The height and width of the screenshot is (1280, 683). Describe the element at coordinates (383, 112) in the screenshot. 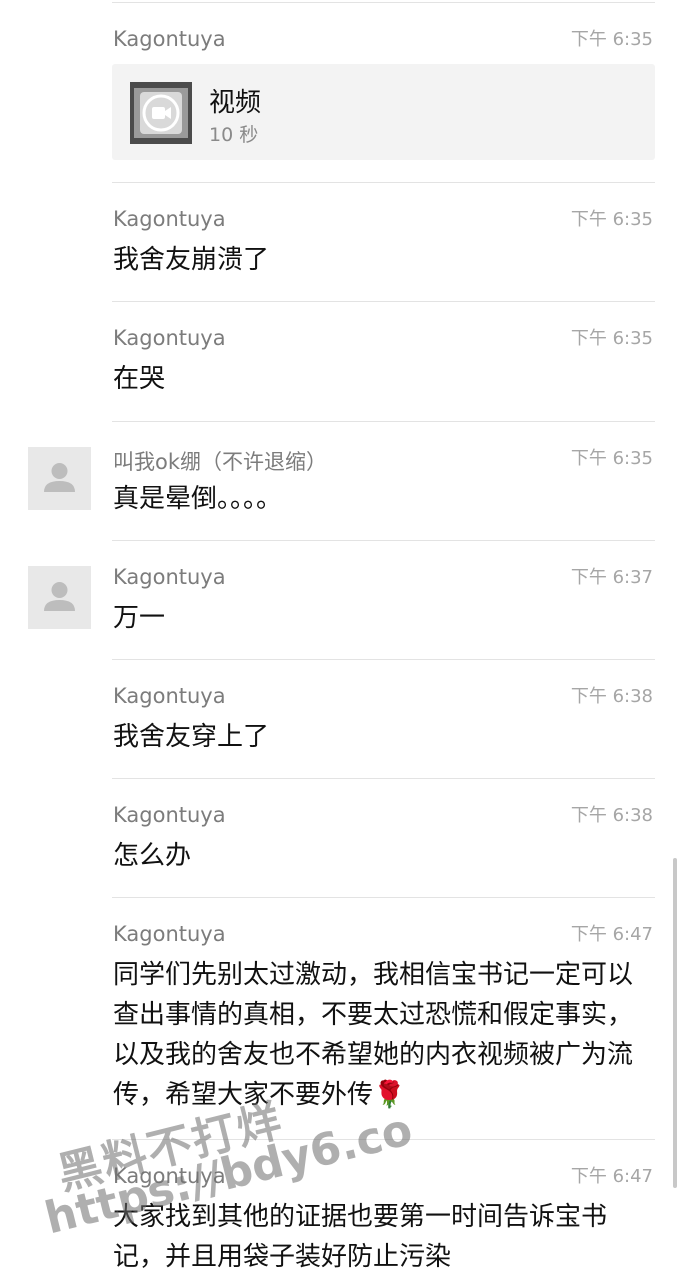

I see `video-message-card: 视频 10 秒` at that location.